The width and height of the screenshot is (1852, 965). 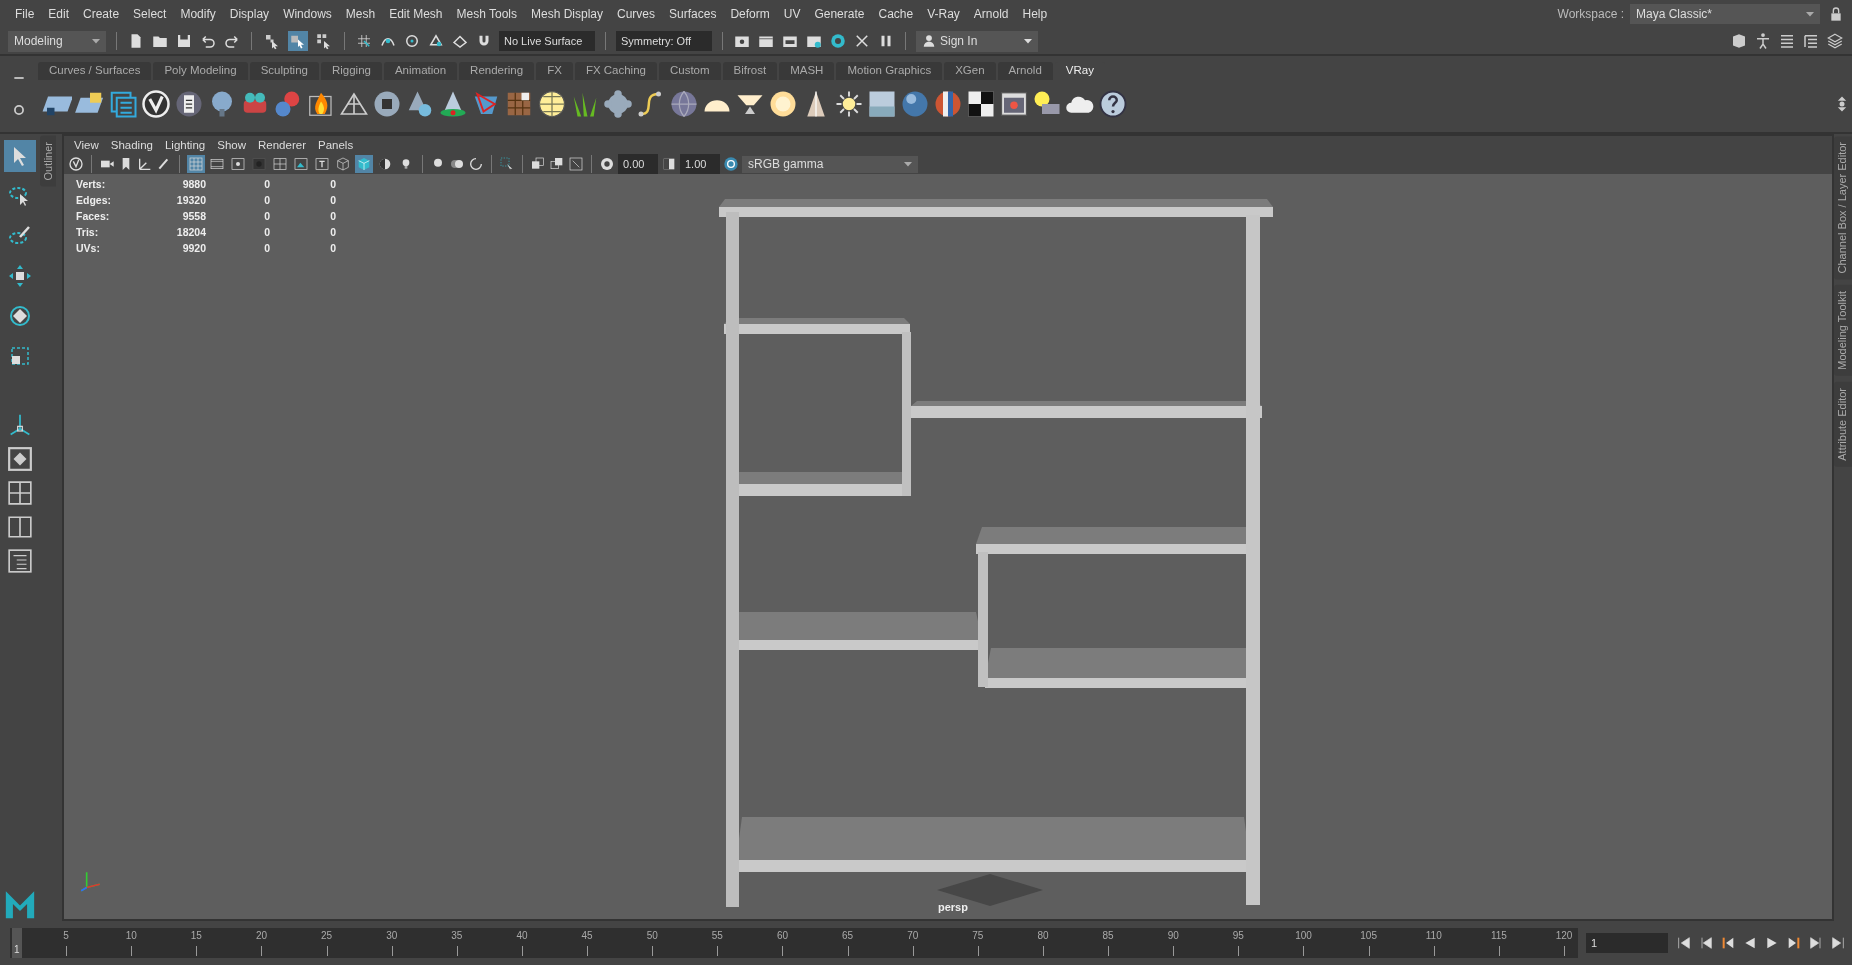 What do you see at coordinates (1725, 14) in the screenshot?
I see `workspace-dropdown: Maya Classic*` at bounding box center [1725, 14].